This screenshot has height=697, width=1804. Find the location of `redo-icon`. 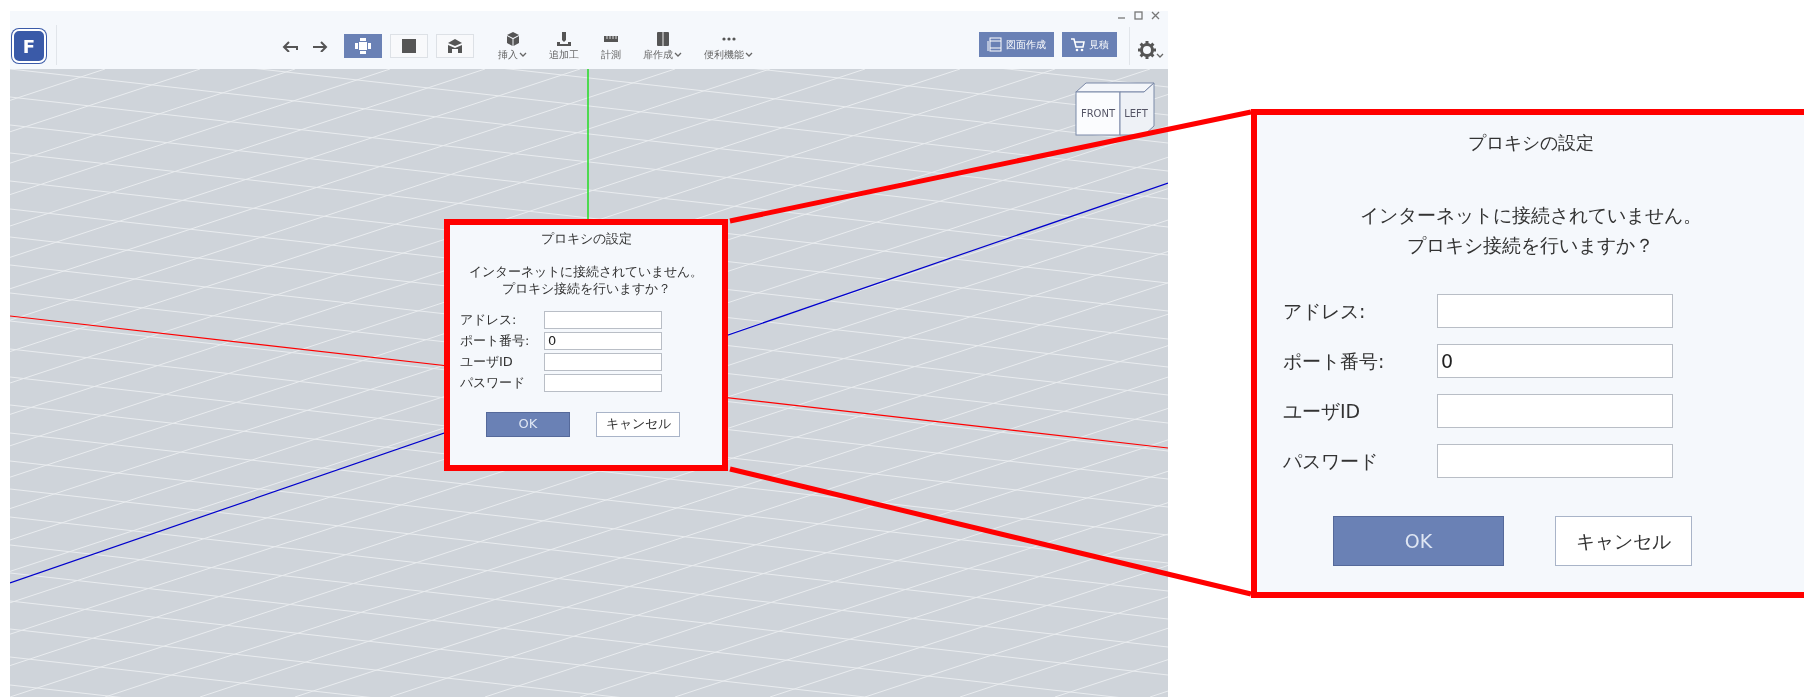

redo-icon is located at coordinates (320, 46).